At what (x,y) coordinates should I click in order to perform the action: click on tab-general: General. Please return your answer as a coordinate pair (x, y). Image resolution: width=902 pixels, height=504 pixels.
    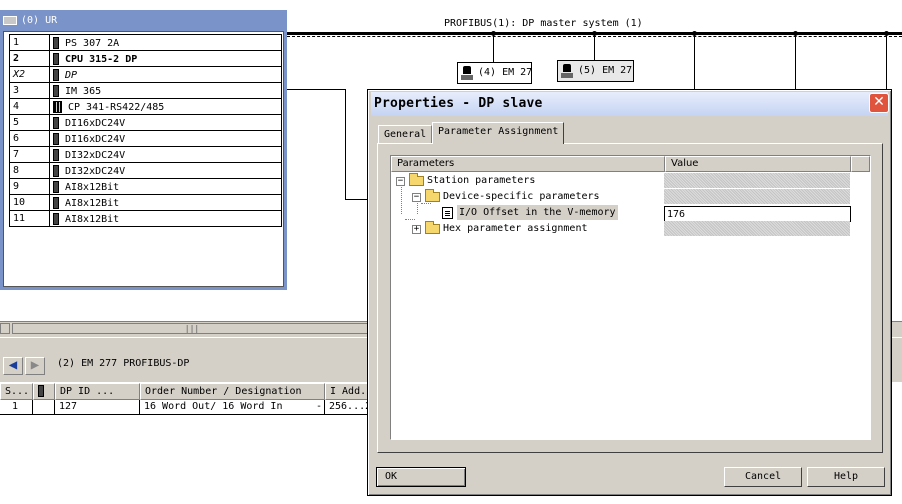
    Looking at the image, I should click on (405, 134).